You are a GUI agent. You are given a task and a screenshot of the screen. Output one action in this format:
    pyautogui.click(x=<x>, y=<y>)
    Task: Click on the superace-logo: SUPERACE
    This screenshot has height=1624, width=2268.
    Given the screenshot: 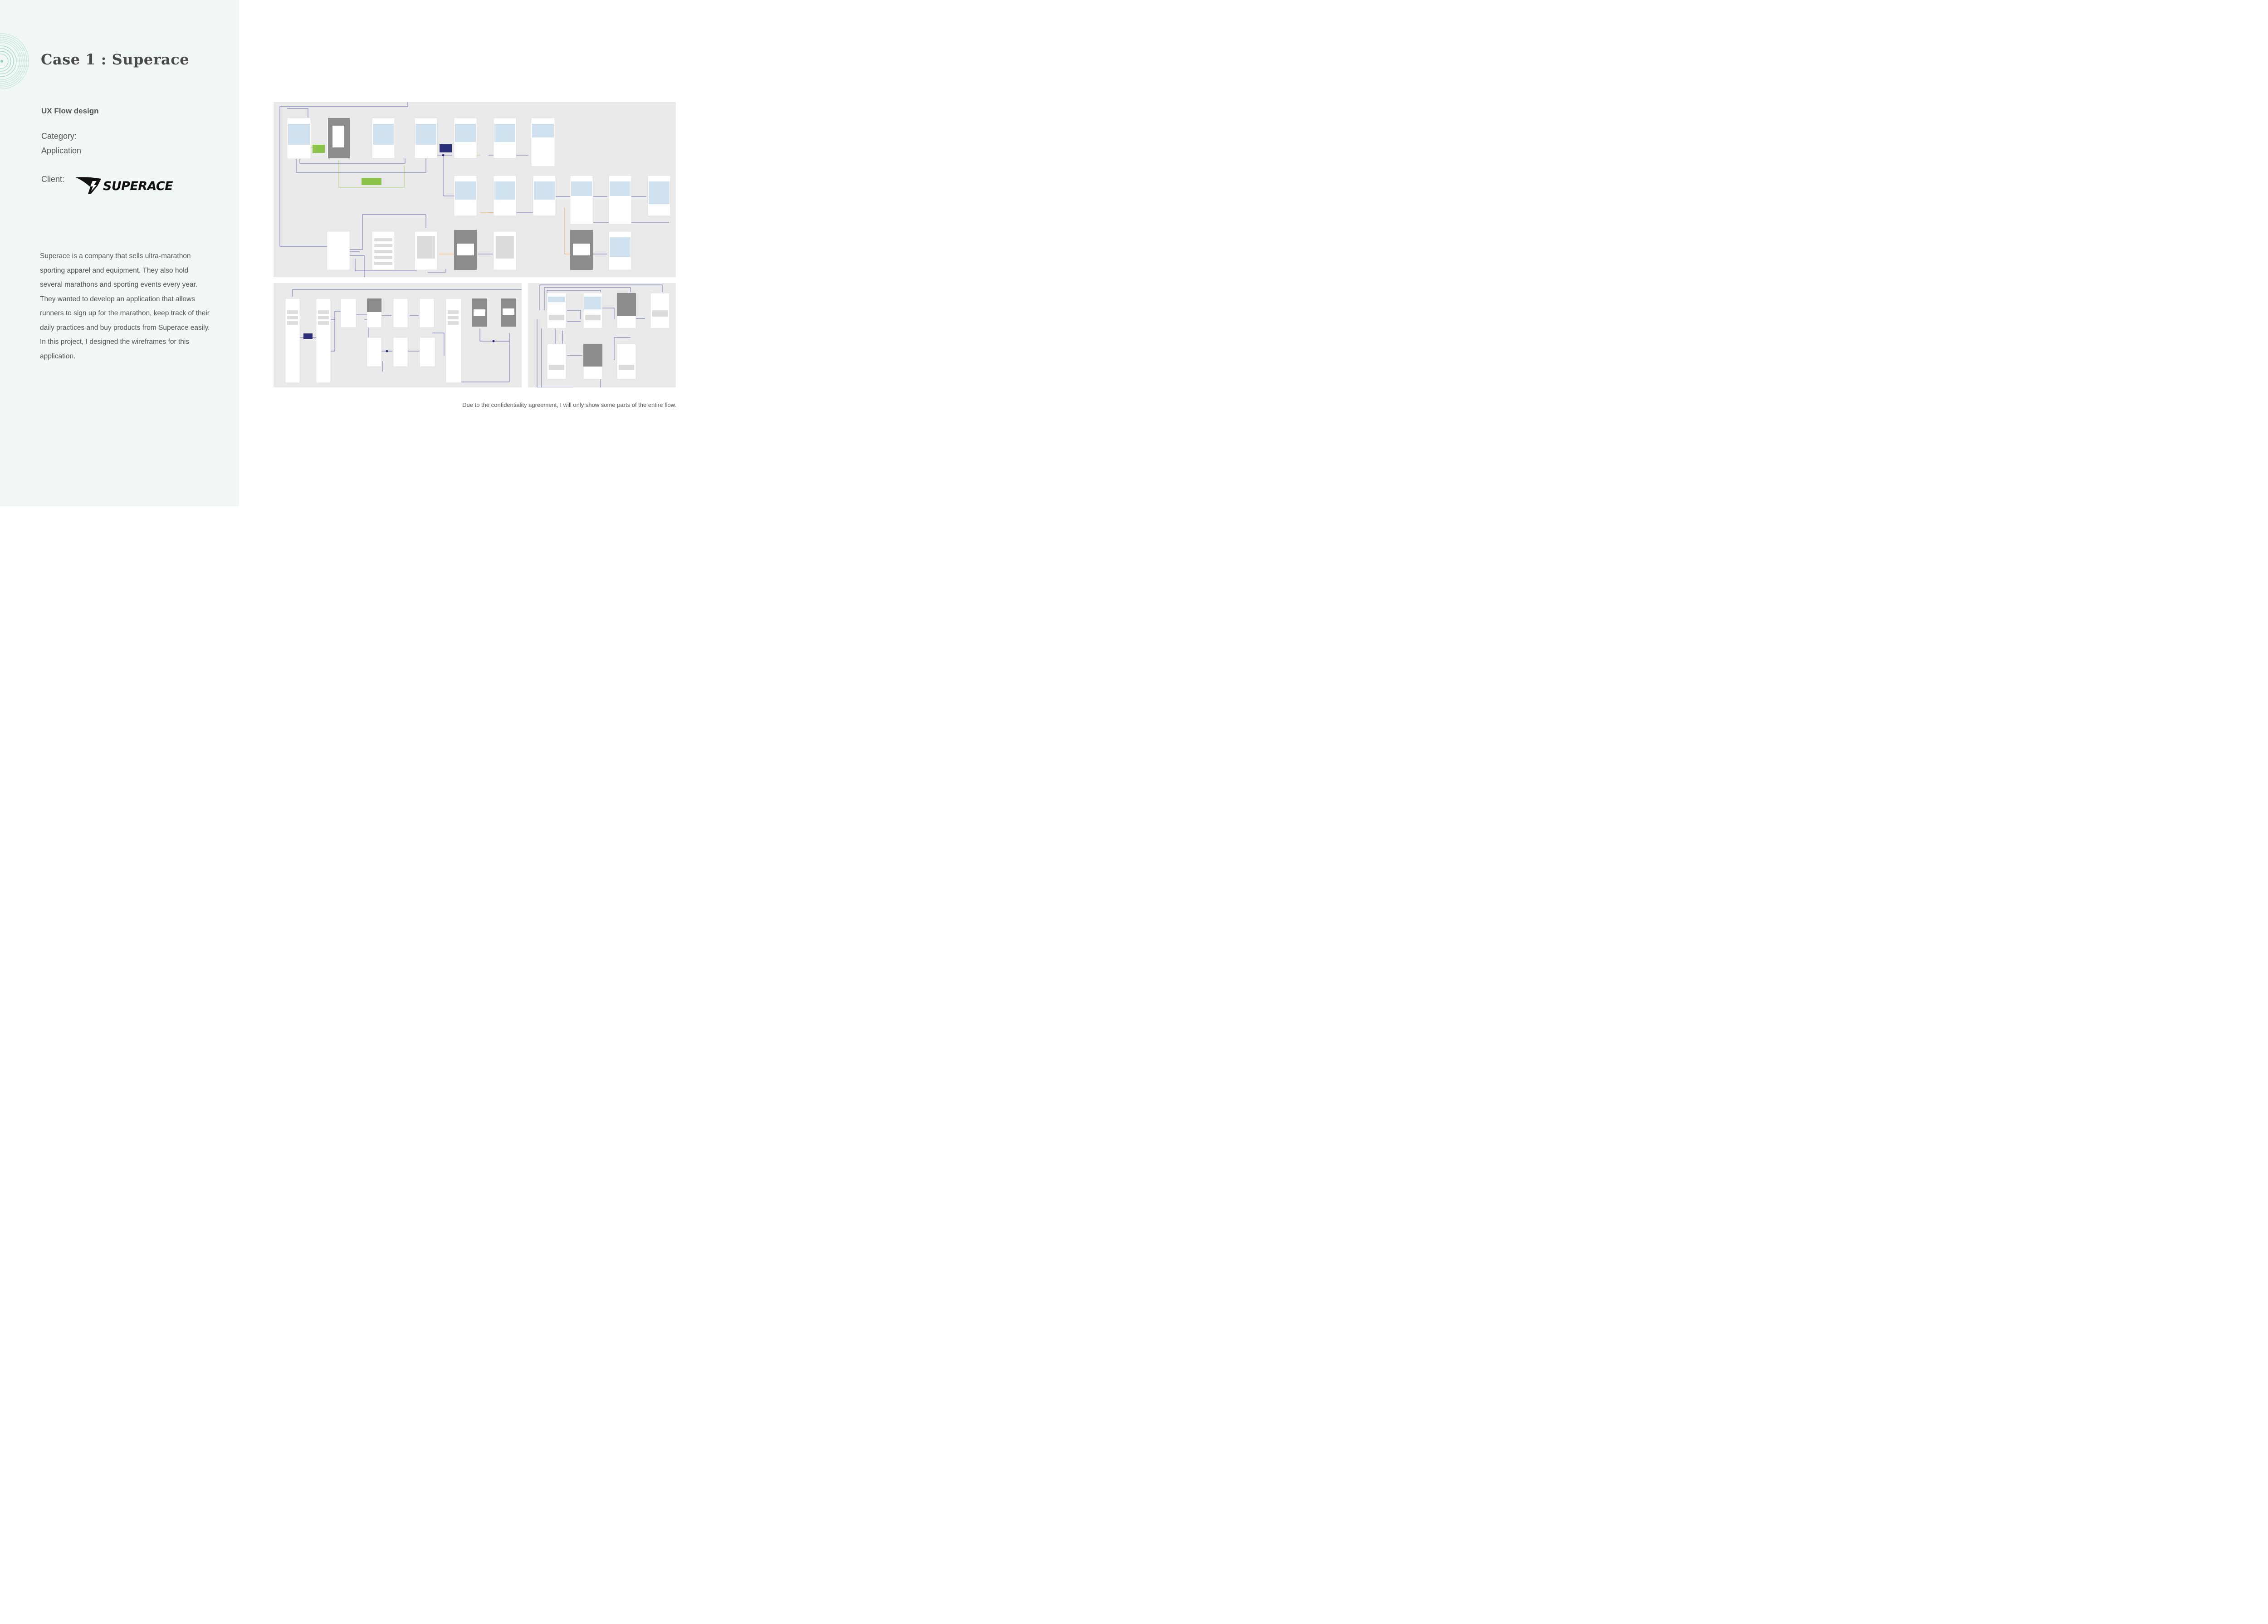 What is the action you would take?
    pyautogui.click(x=125, y=185)
    